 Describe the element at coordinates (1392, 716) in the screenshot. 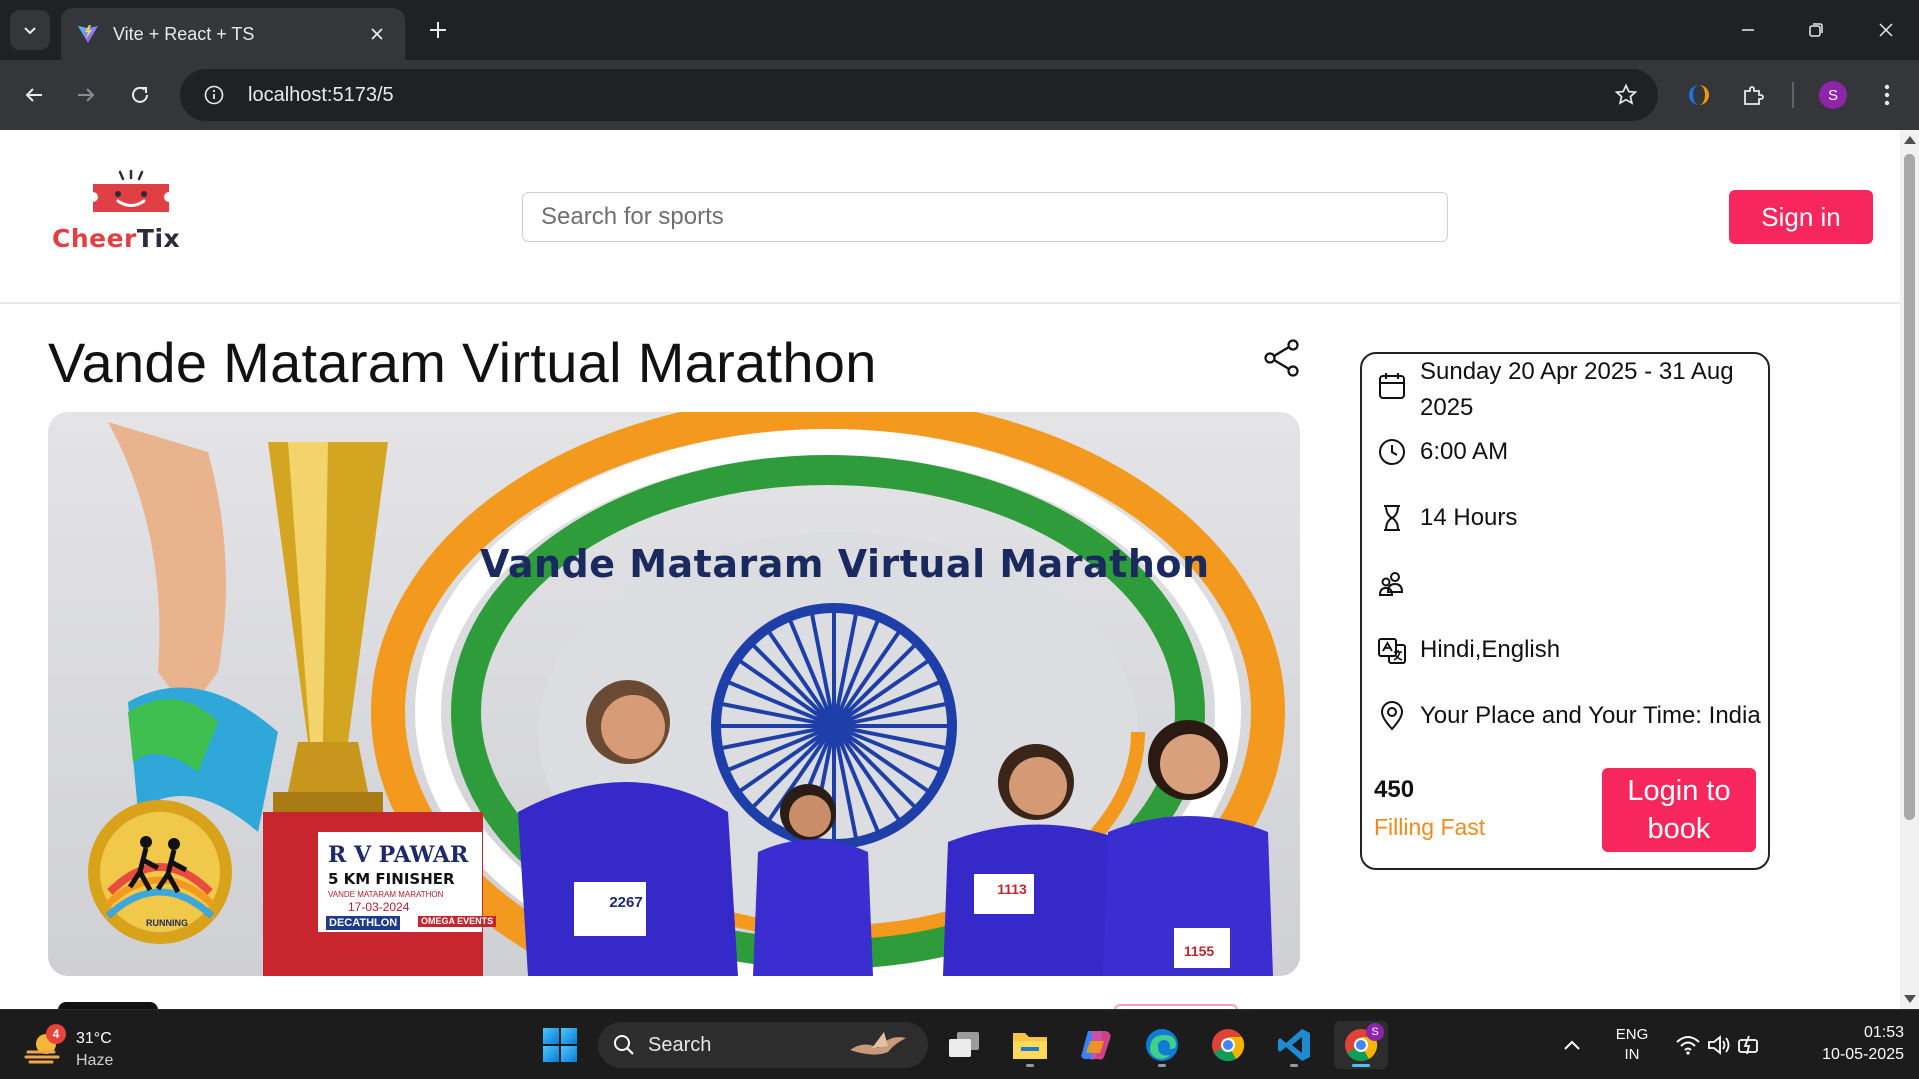

I see `location-pin-icon` at that location.